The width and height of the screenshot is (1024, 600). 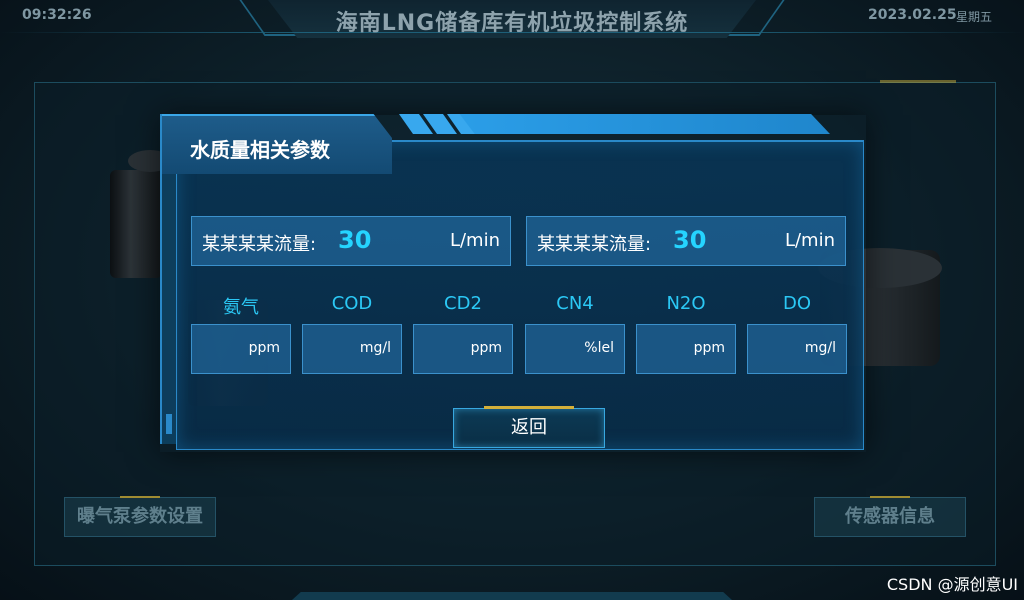 I want to click on sensor-info-button: 传感器信息, so click(x=890, y=516).